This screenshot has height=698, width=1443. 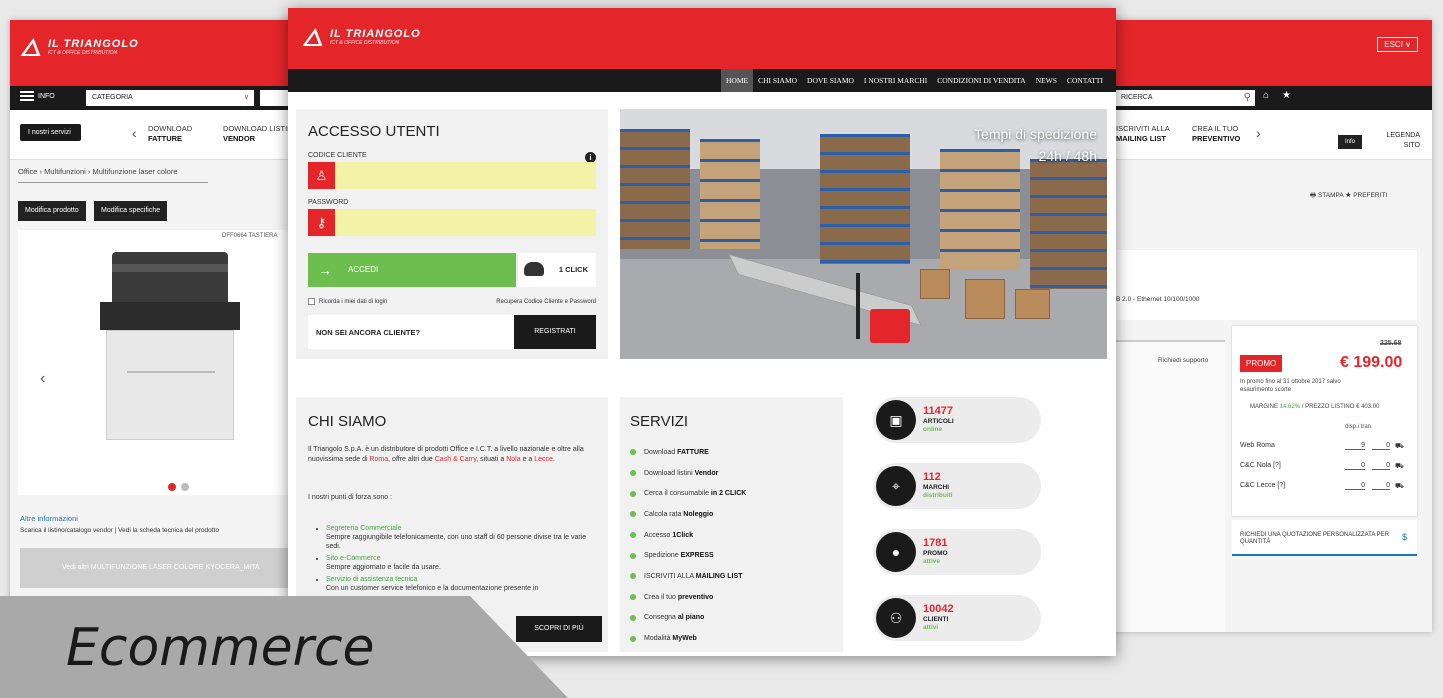 I want to click on service-item: Cerca il consumabile in 2 CLICK, so click(x=688, y=493).